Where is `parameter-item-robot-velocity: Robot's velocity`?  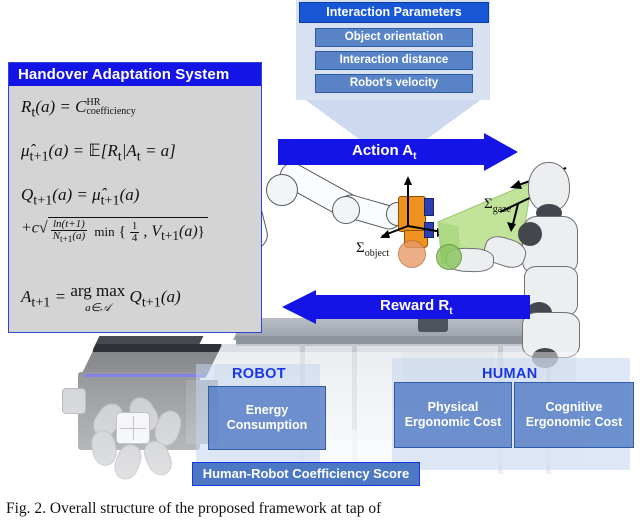
parameter-item-robot-velocity: Robot's velocity is located at coordinates (394, 83).